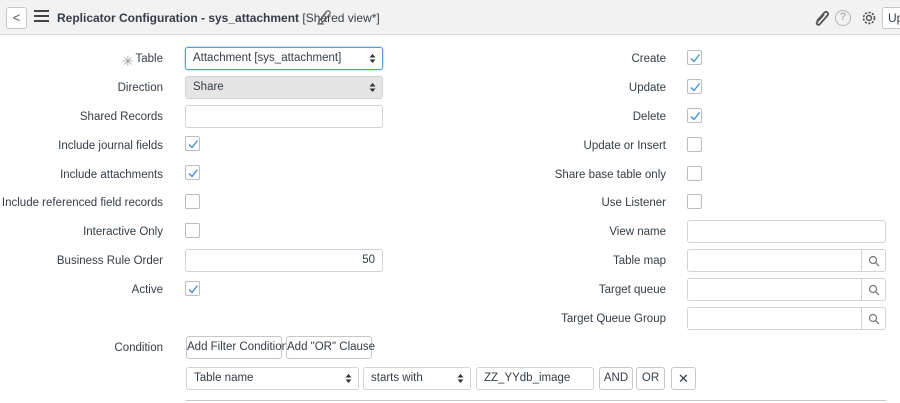  Describe the element at coordinates (340, 18) in the screenshot. I see `view-label: [Shared view*]` at that location.